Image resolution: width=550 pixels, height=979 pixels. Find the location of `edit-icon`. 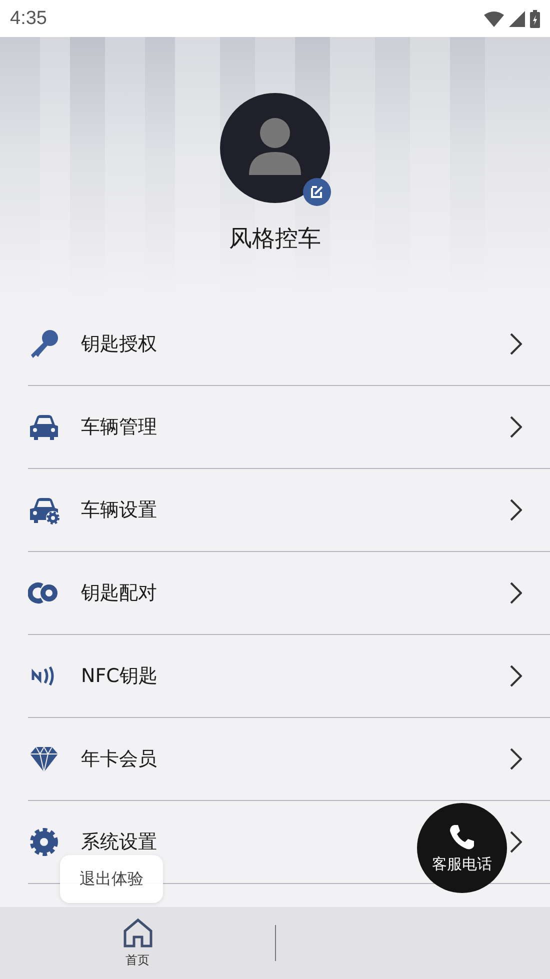

edit-icon is located at coordinates (317, 192).